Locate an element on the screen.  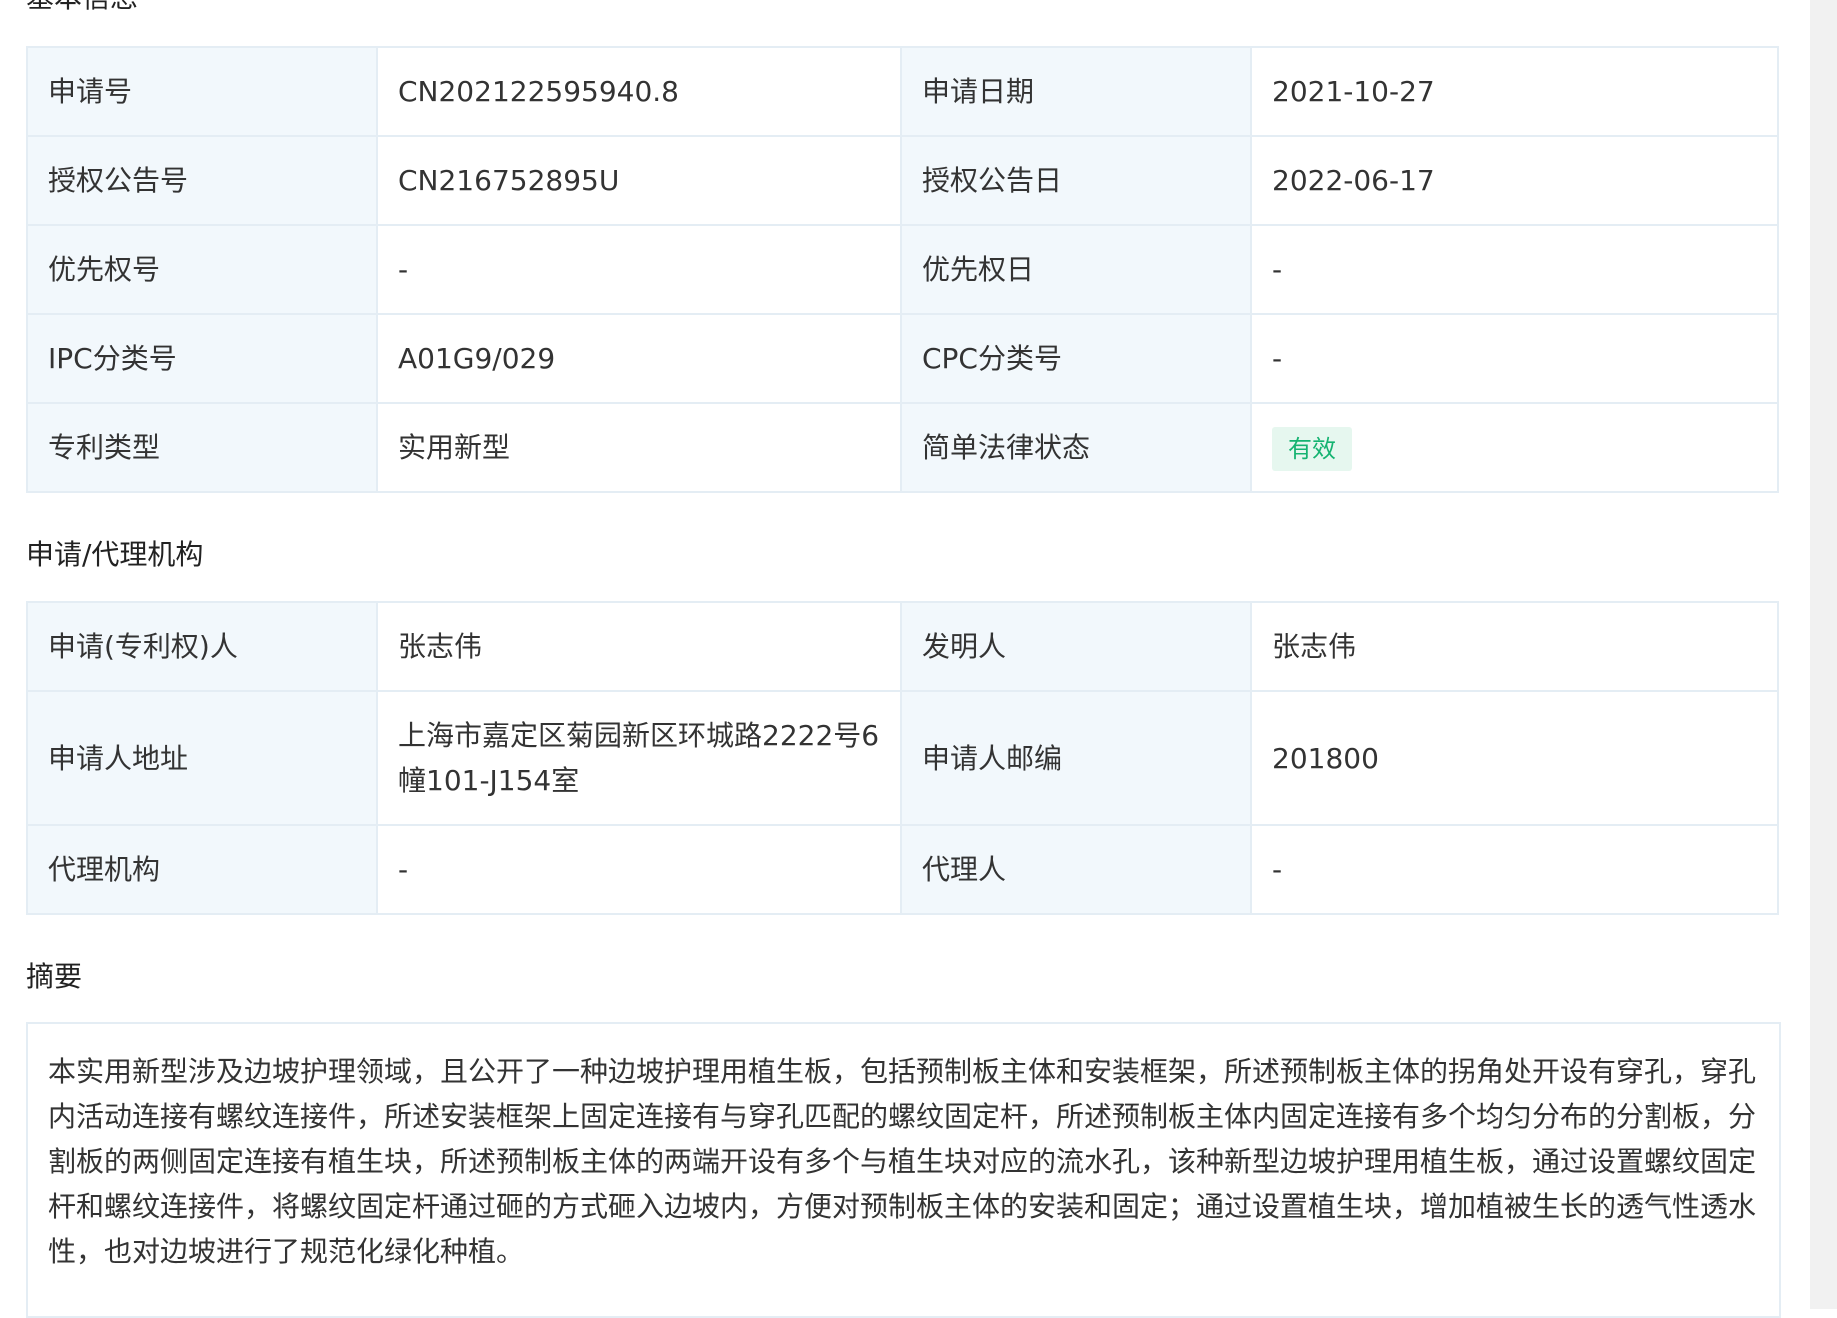
table-row: 申请号 CN202122595940.8 申请日期 2021-10-27 is located at coordinates (902, 91).